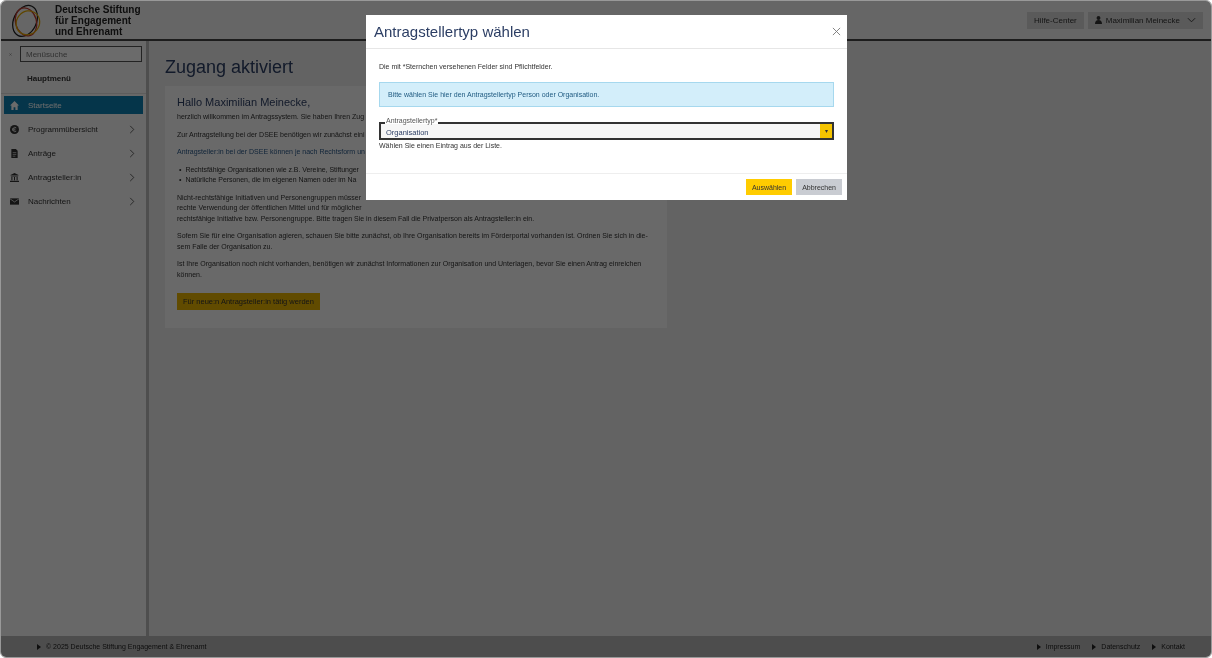 The height and width of the screenshot is (658, 1212). Describe the element at coordinates (73, 129) in the screenshot. I see `menu-item: Programmübersicht` at that location.